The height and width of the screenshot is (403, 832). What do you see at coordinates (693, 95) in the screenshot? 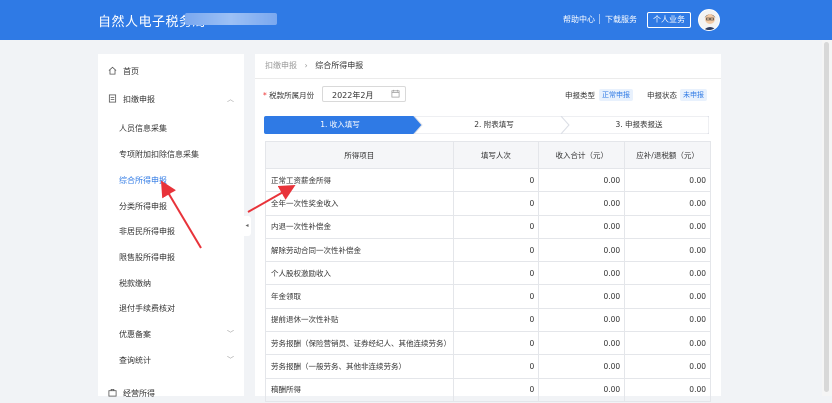
I see `report-status-badge: 未申报` at bounding box center [693, 95].